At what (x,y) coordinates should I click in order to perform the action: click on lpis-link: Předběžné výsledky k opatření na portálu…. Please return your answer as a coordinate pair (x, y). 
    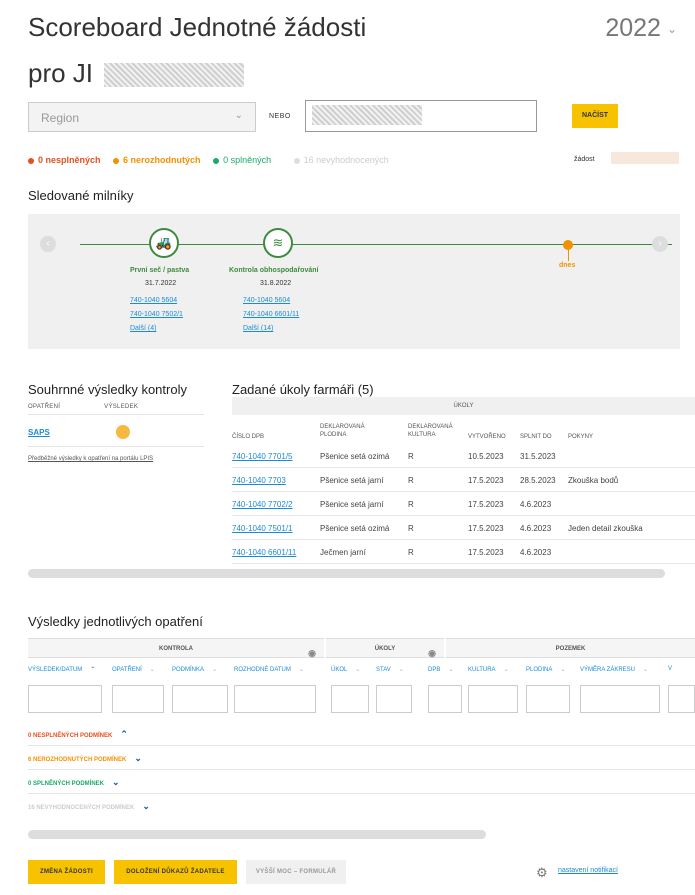
    Looking at the image, I should click on (90, 459).